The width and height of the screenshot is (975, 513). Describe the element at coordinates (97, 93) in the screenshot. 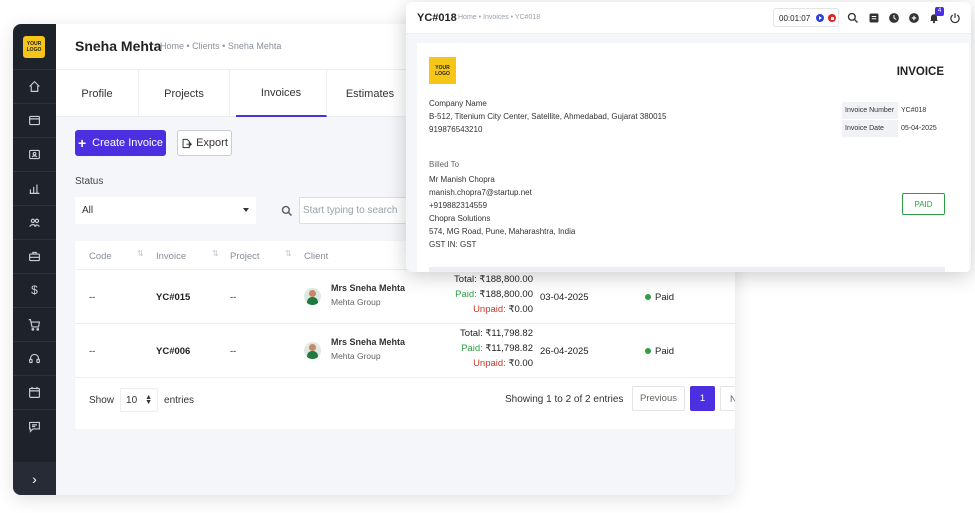

I see `tab-profile: Profile` at that location.